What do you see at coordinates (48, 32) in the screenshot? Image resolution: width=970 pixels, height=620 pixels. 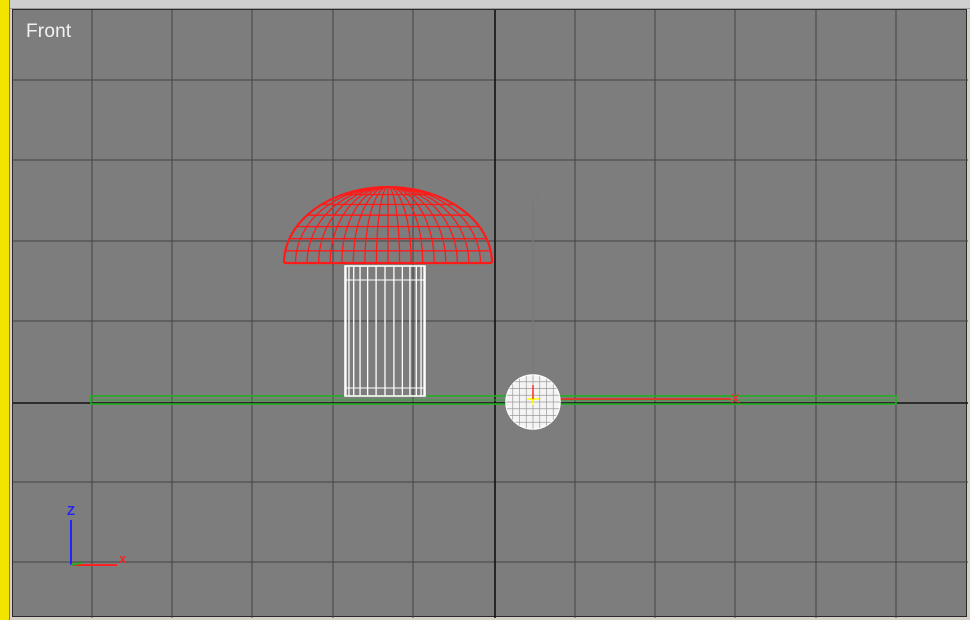 I see `viewport-label: Front` at bounding box center [48, 32].